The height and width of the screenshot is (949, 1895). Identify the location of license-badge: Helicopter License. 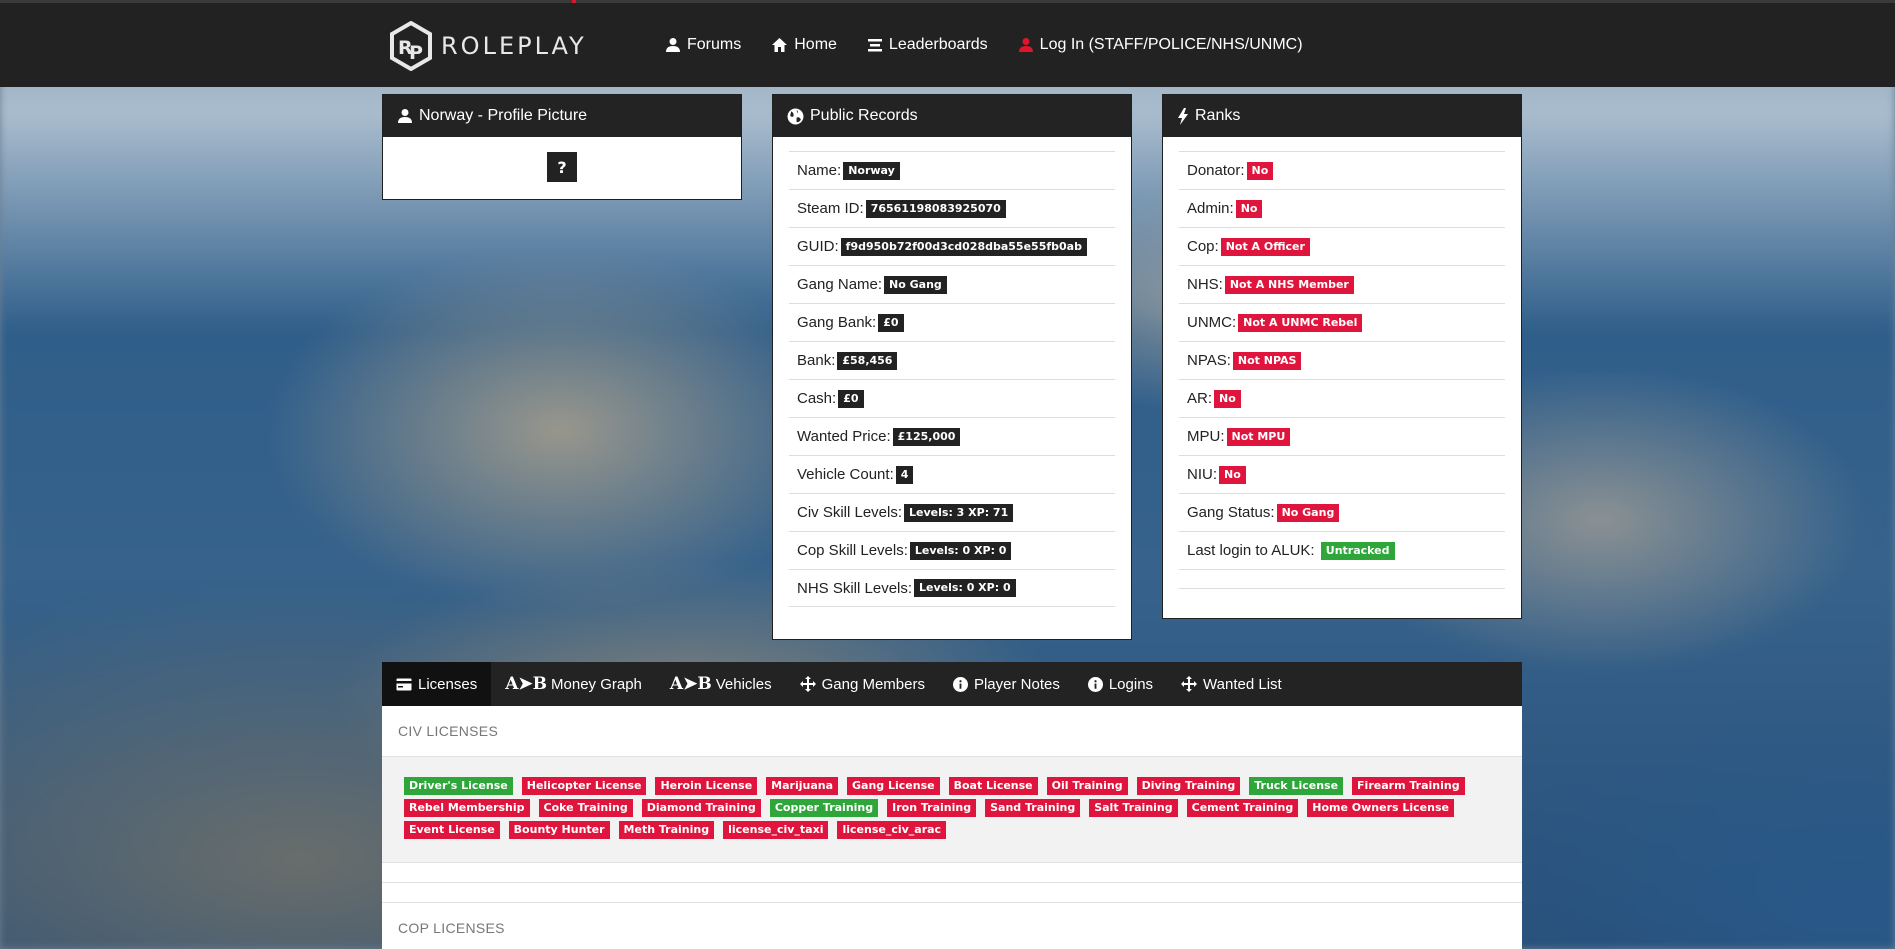
(584, 786).